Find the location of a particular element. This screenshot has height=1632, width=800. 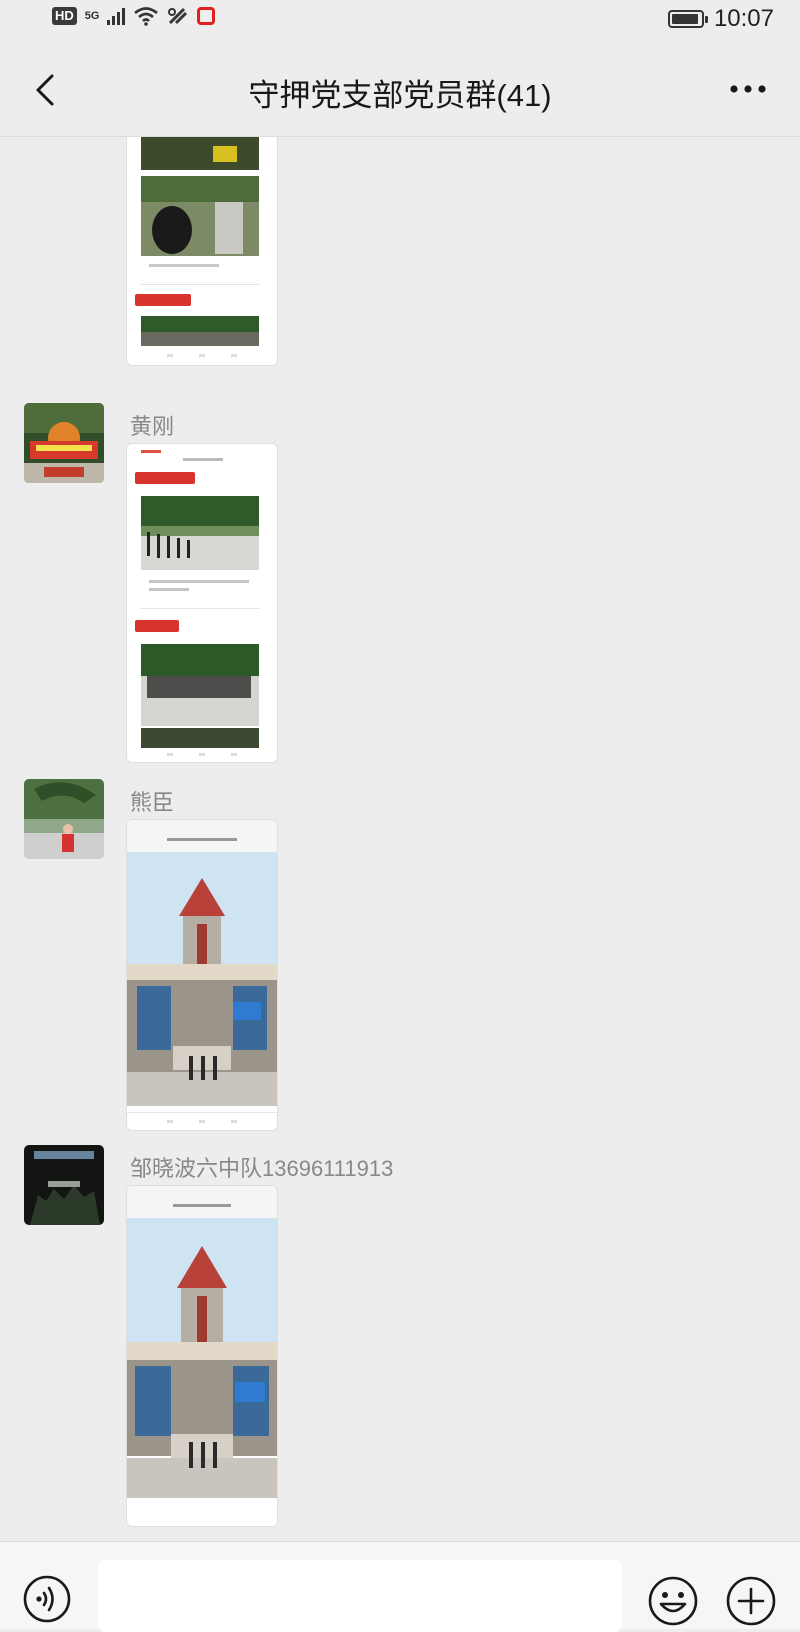

voice-icon is located at coordinates (47, 1599).